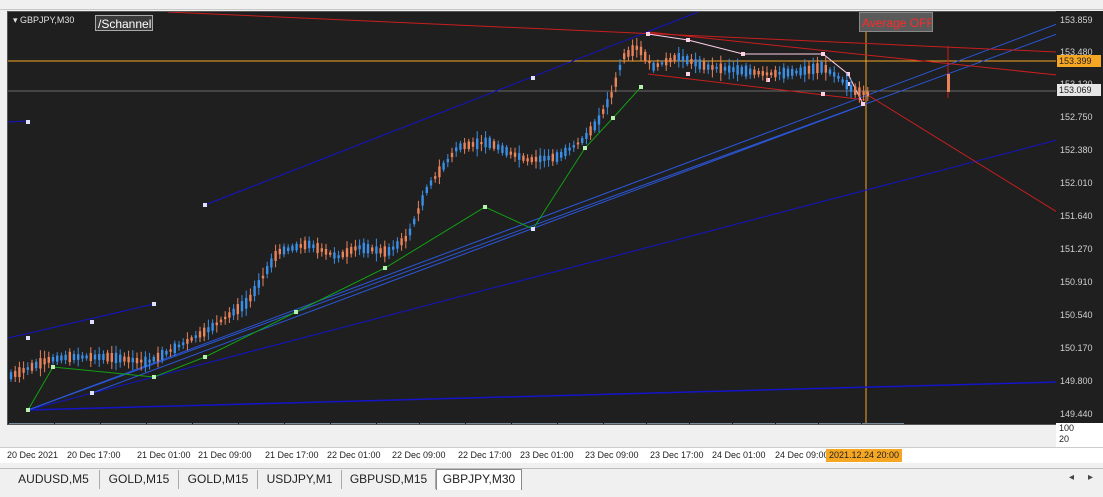 Image resolution: width=1103 pixels, height=497 pixels. What do you see at coordinates (139, 479) in the screenshot?
I see `tab-gold-m15-1: GOLD,M15` at bounding box center [139, 479].